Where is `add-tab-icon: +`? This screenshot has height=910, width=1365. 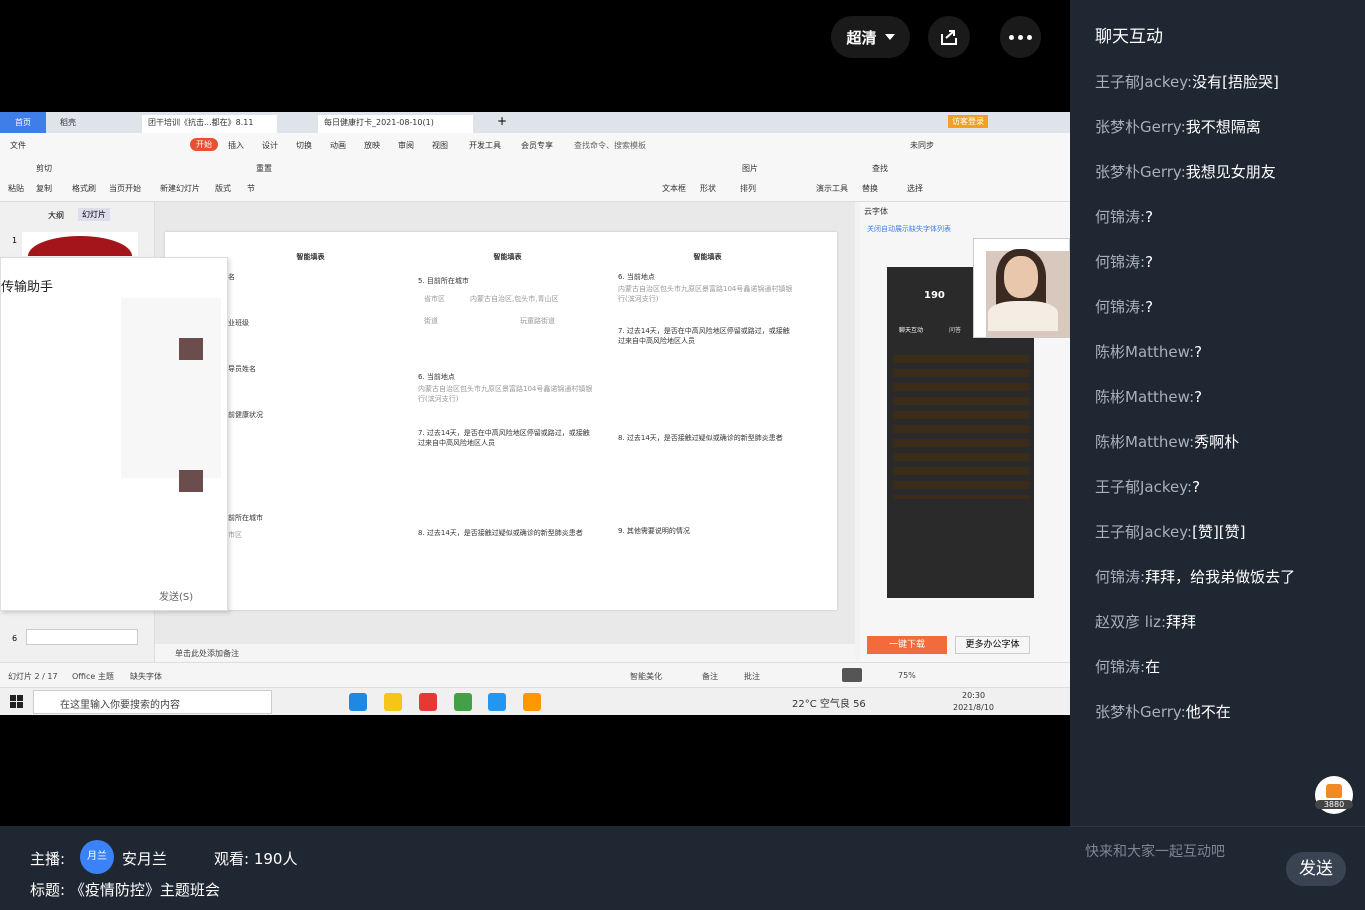
add-tab-icon: + is located at coordinates (502, 121).